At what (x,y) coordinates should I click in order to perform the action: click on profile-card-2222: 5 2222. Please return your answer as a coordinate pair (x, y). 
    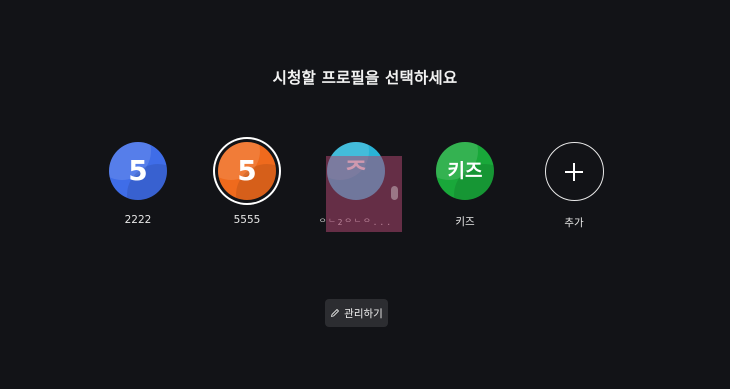
    Looking at the image, I should click on (138, 184).